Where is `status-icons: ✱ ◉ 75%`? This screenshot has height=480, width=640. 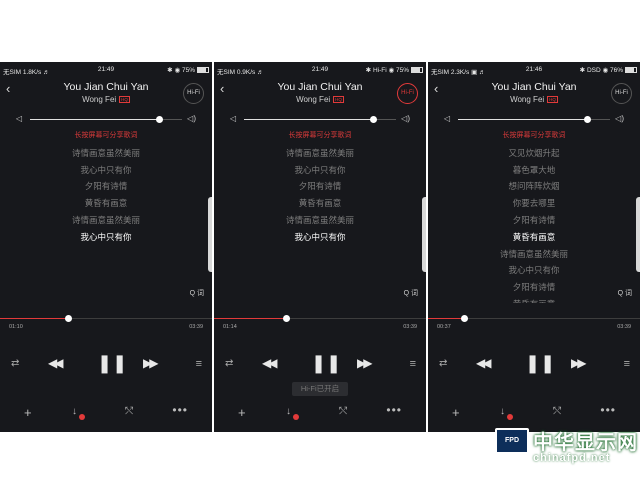
status-icons: ✱ ◉ 75% is located at coordinates (181, 70).